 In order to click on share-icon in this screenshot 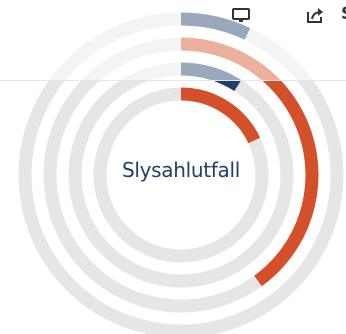, I will do `click(315, 15)`.